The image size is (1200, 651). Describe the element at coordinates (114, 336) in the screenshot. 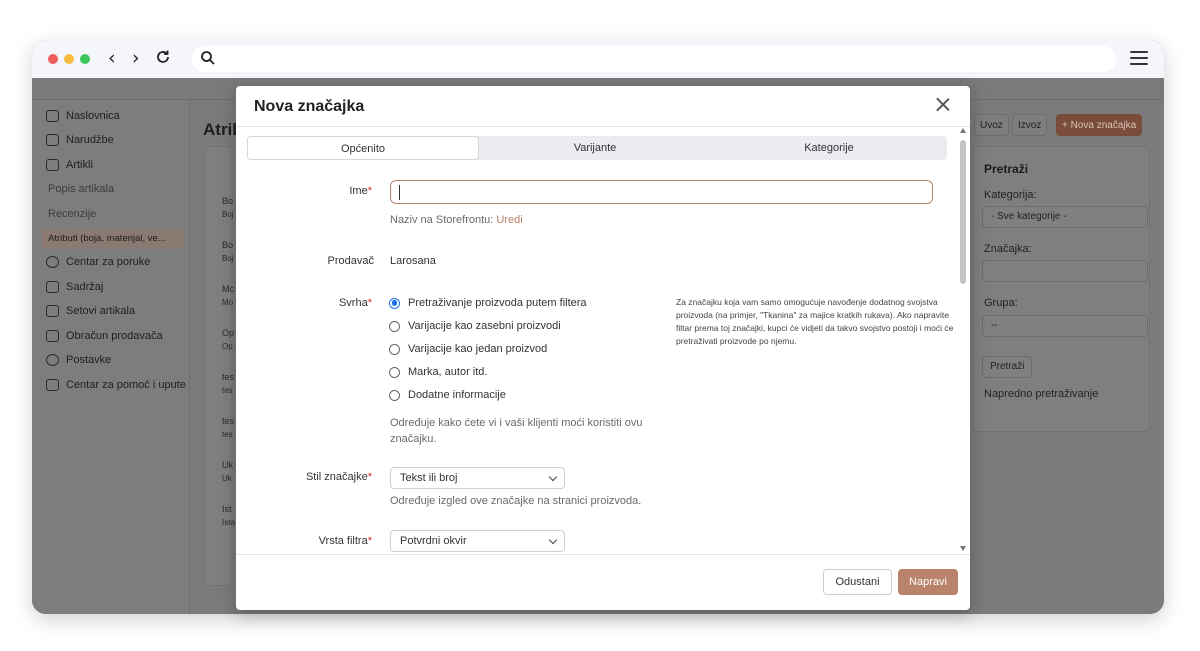

I see `sidebar-item-label: Obračun prodavača` at that location.